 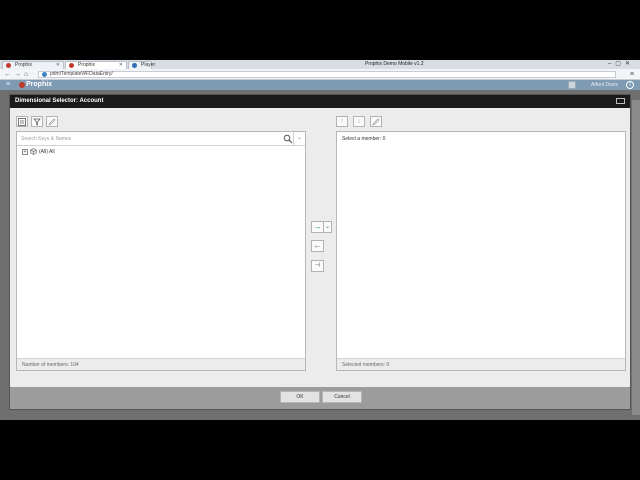 I want to click on maximize-icon, so click(x=620, y=101).